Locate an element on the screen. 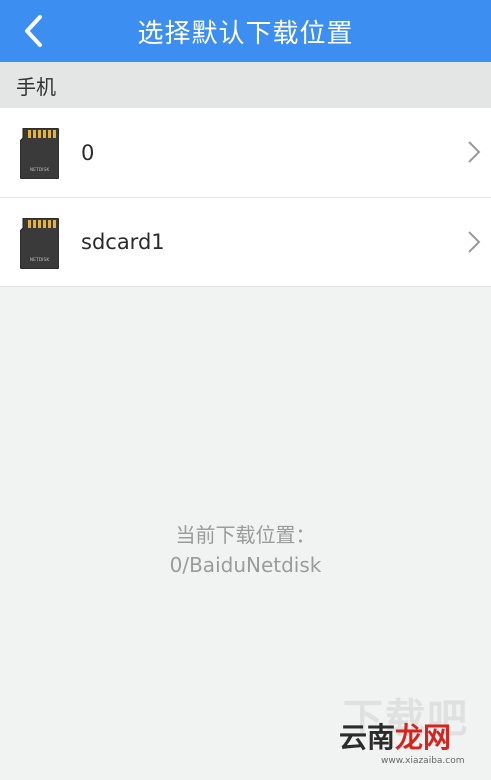 The image size is (491, 780). watermark-main-red: 龙网 is located at coordinates (423, 737).